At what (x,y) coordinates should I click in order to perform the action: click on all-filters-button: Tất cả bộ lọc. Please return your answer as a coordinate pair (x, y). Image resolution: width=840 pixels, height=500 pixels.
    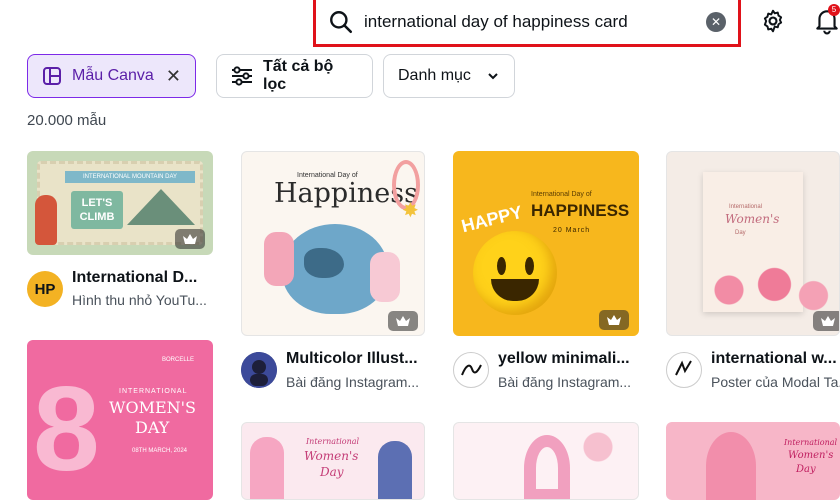
    Looking at the image, I should click on (294, 76).